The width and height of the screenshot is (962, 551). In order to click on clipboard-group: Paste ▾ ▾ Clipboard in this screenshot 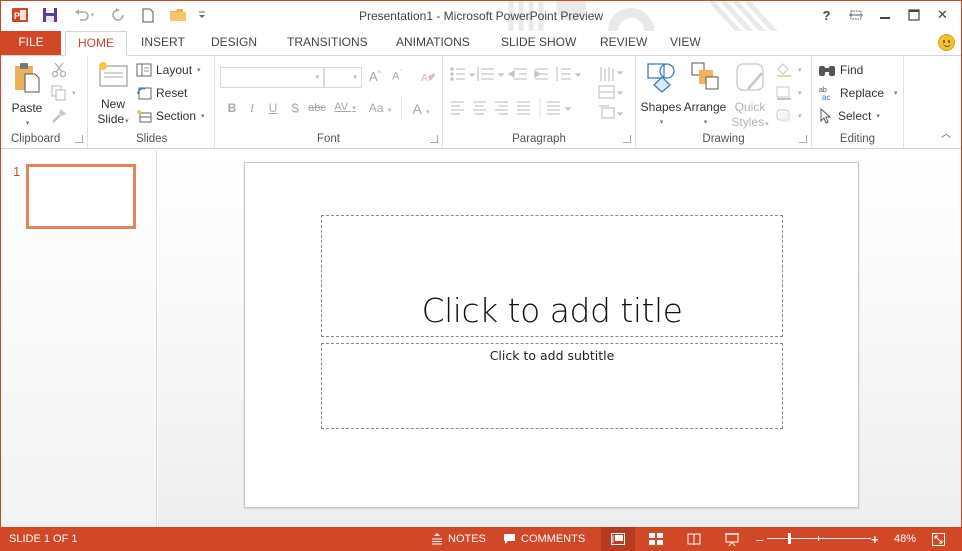, I will do `click(44, 102)`.